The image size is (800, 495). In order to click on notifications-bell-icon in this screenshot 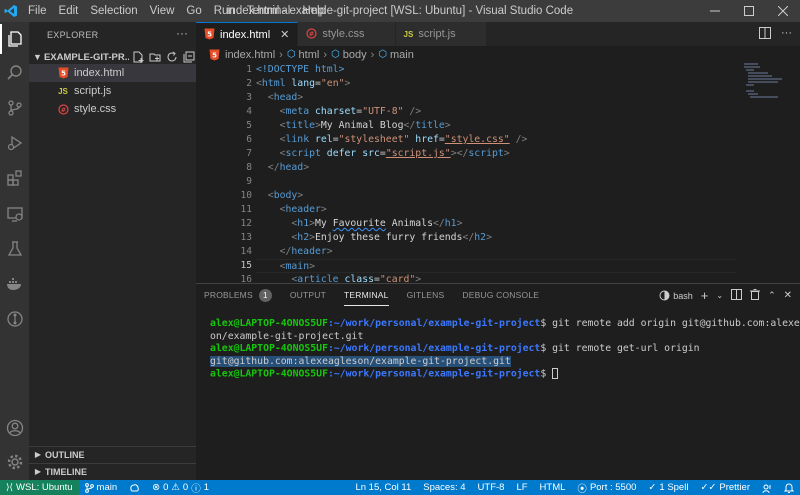, I will do `click(789, 488)`.